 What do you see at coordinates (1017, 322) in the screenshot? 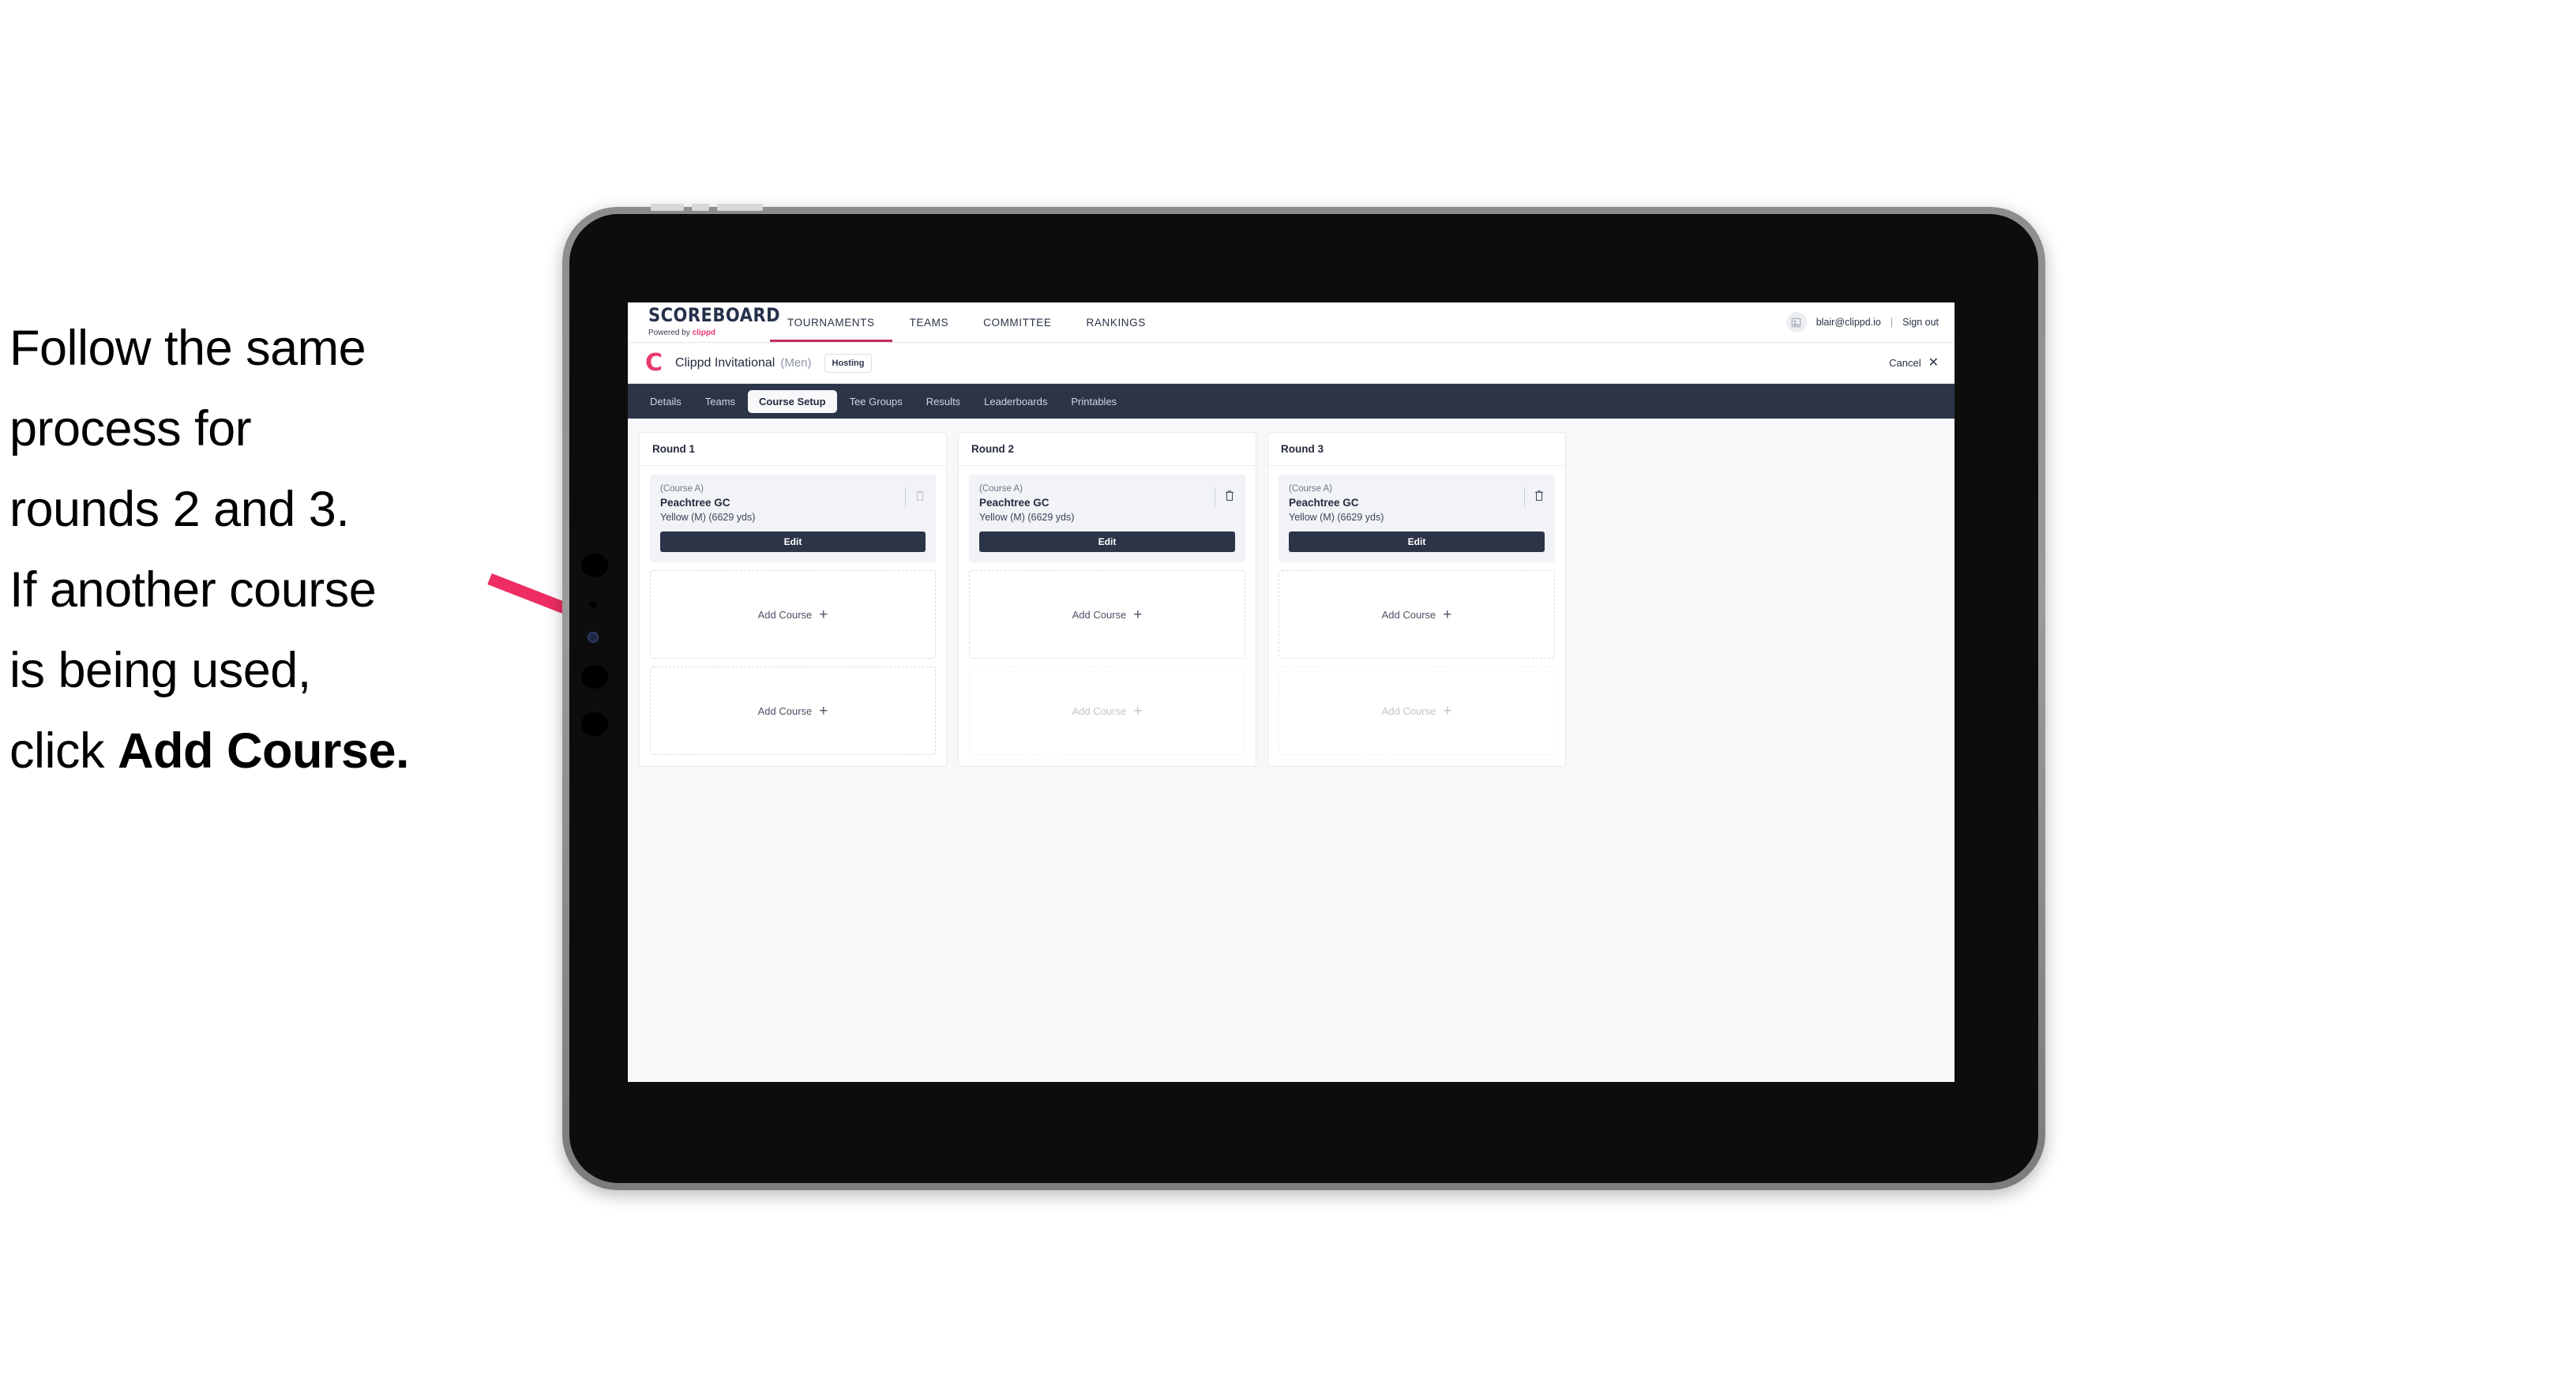
I see `nav-item-committee: COMMITTEE` at bounding box center [1017, 322].